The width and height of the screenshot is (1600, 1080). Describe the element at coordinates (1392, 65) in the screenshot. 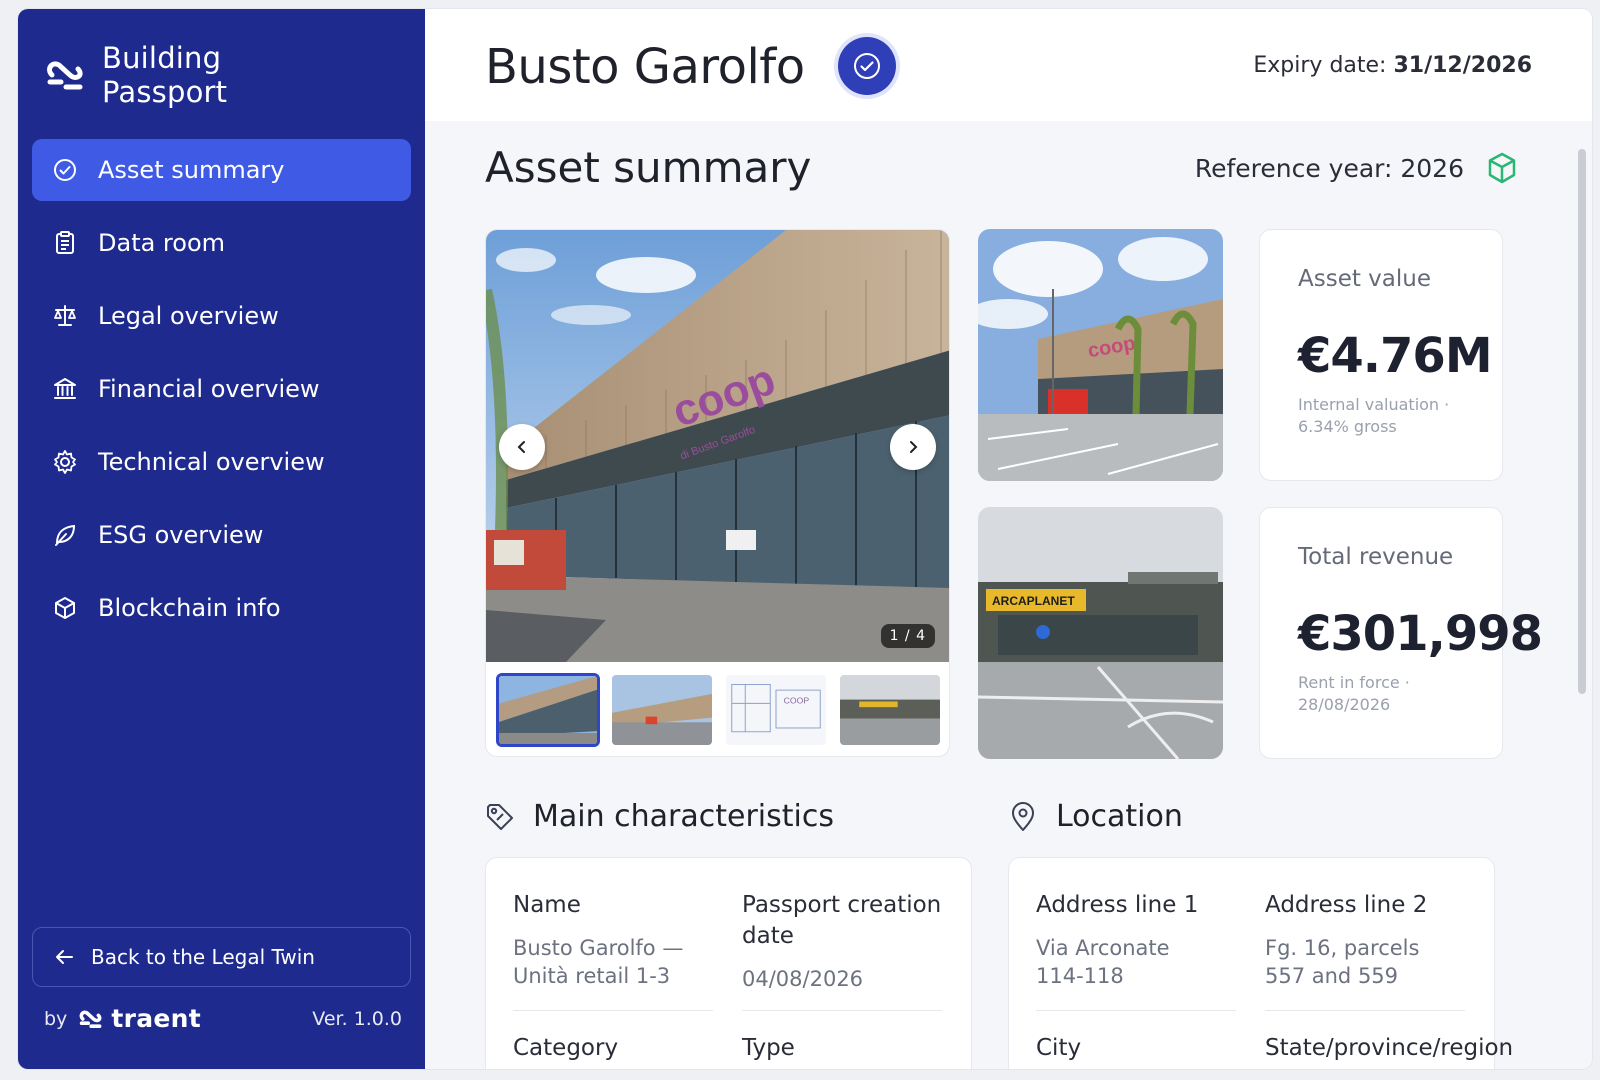

I see `expiry-date: Expiry date: 31/12/2026` at that location.